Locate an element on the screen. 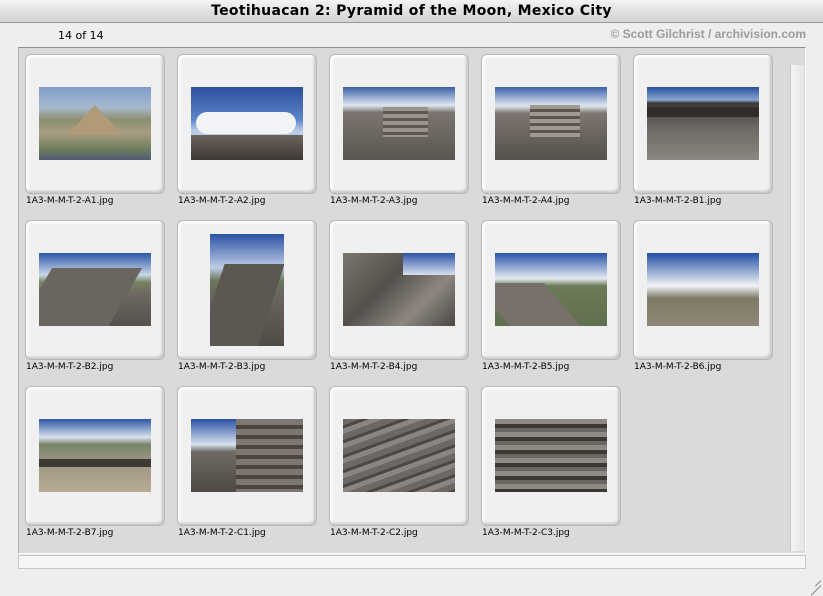 Image resolution: width=823 pixels, height=596 pixels. thumbnail-caption: 1A3-M-M-T-2-B6.jpg is located at coordinates (678, 367).